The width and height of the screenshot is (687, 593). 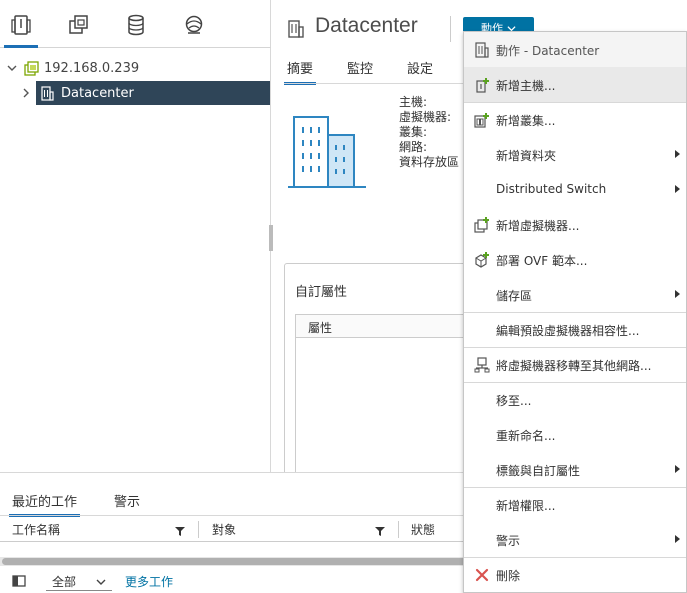 I want to click on tree-label-vcenter: 192.168.0.239, so click(x=92, y=68).